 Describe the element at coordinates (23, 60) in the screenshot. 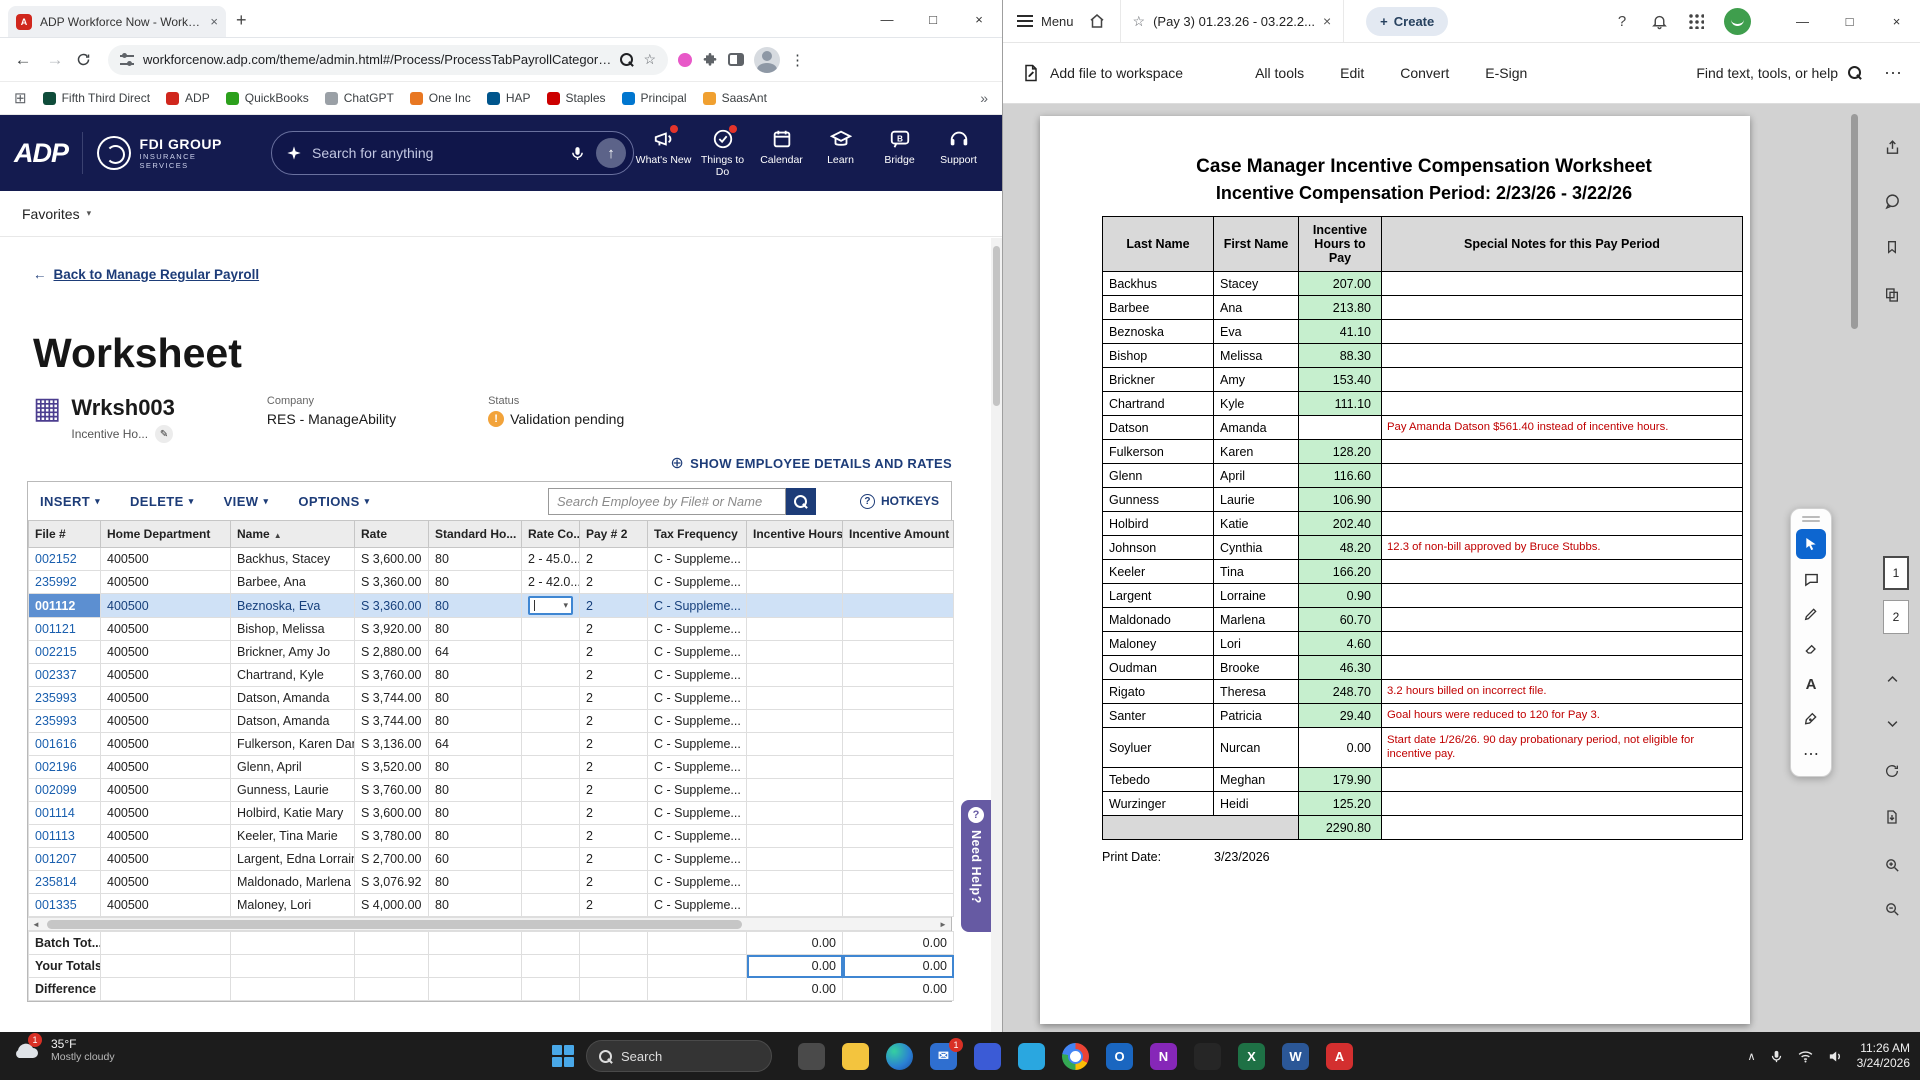

I see `back-icon: ←` at that location.